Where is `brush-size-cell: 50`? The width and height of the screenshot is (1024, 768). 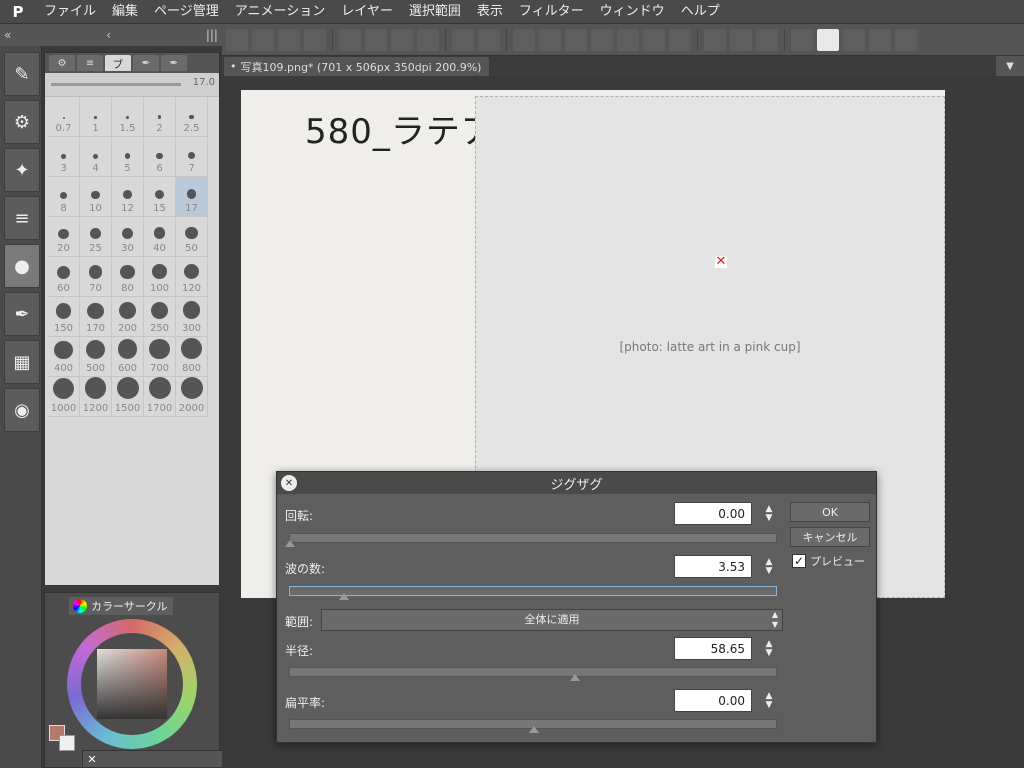
brush-size-cell: 50 is located at coordinates (192, 237).